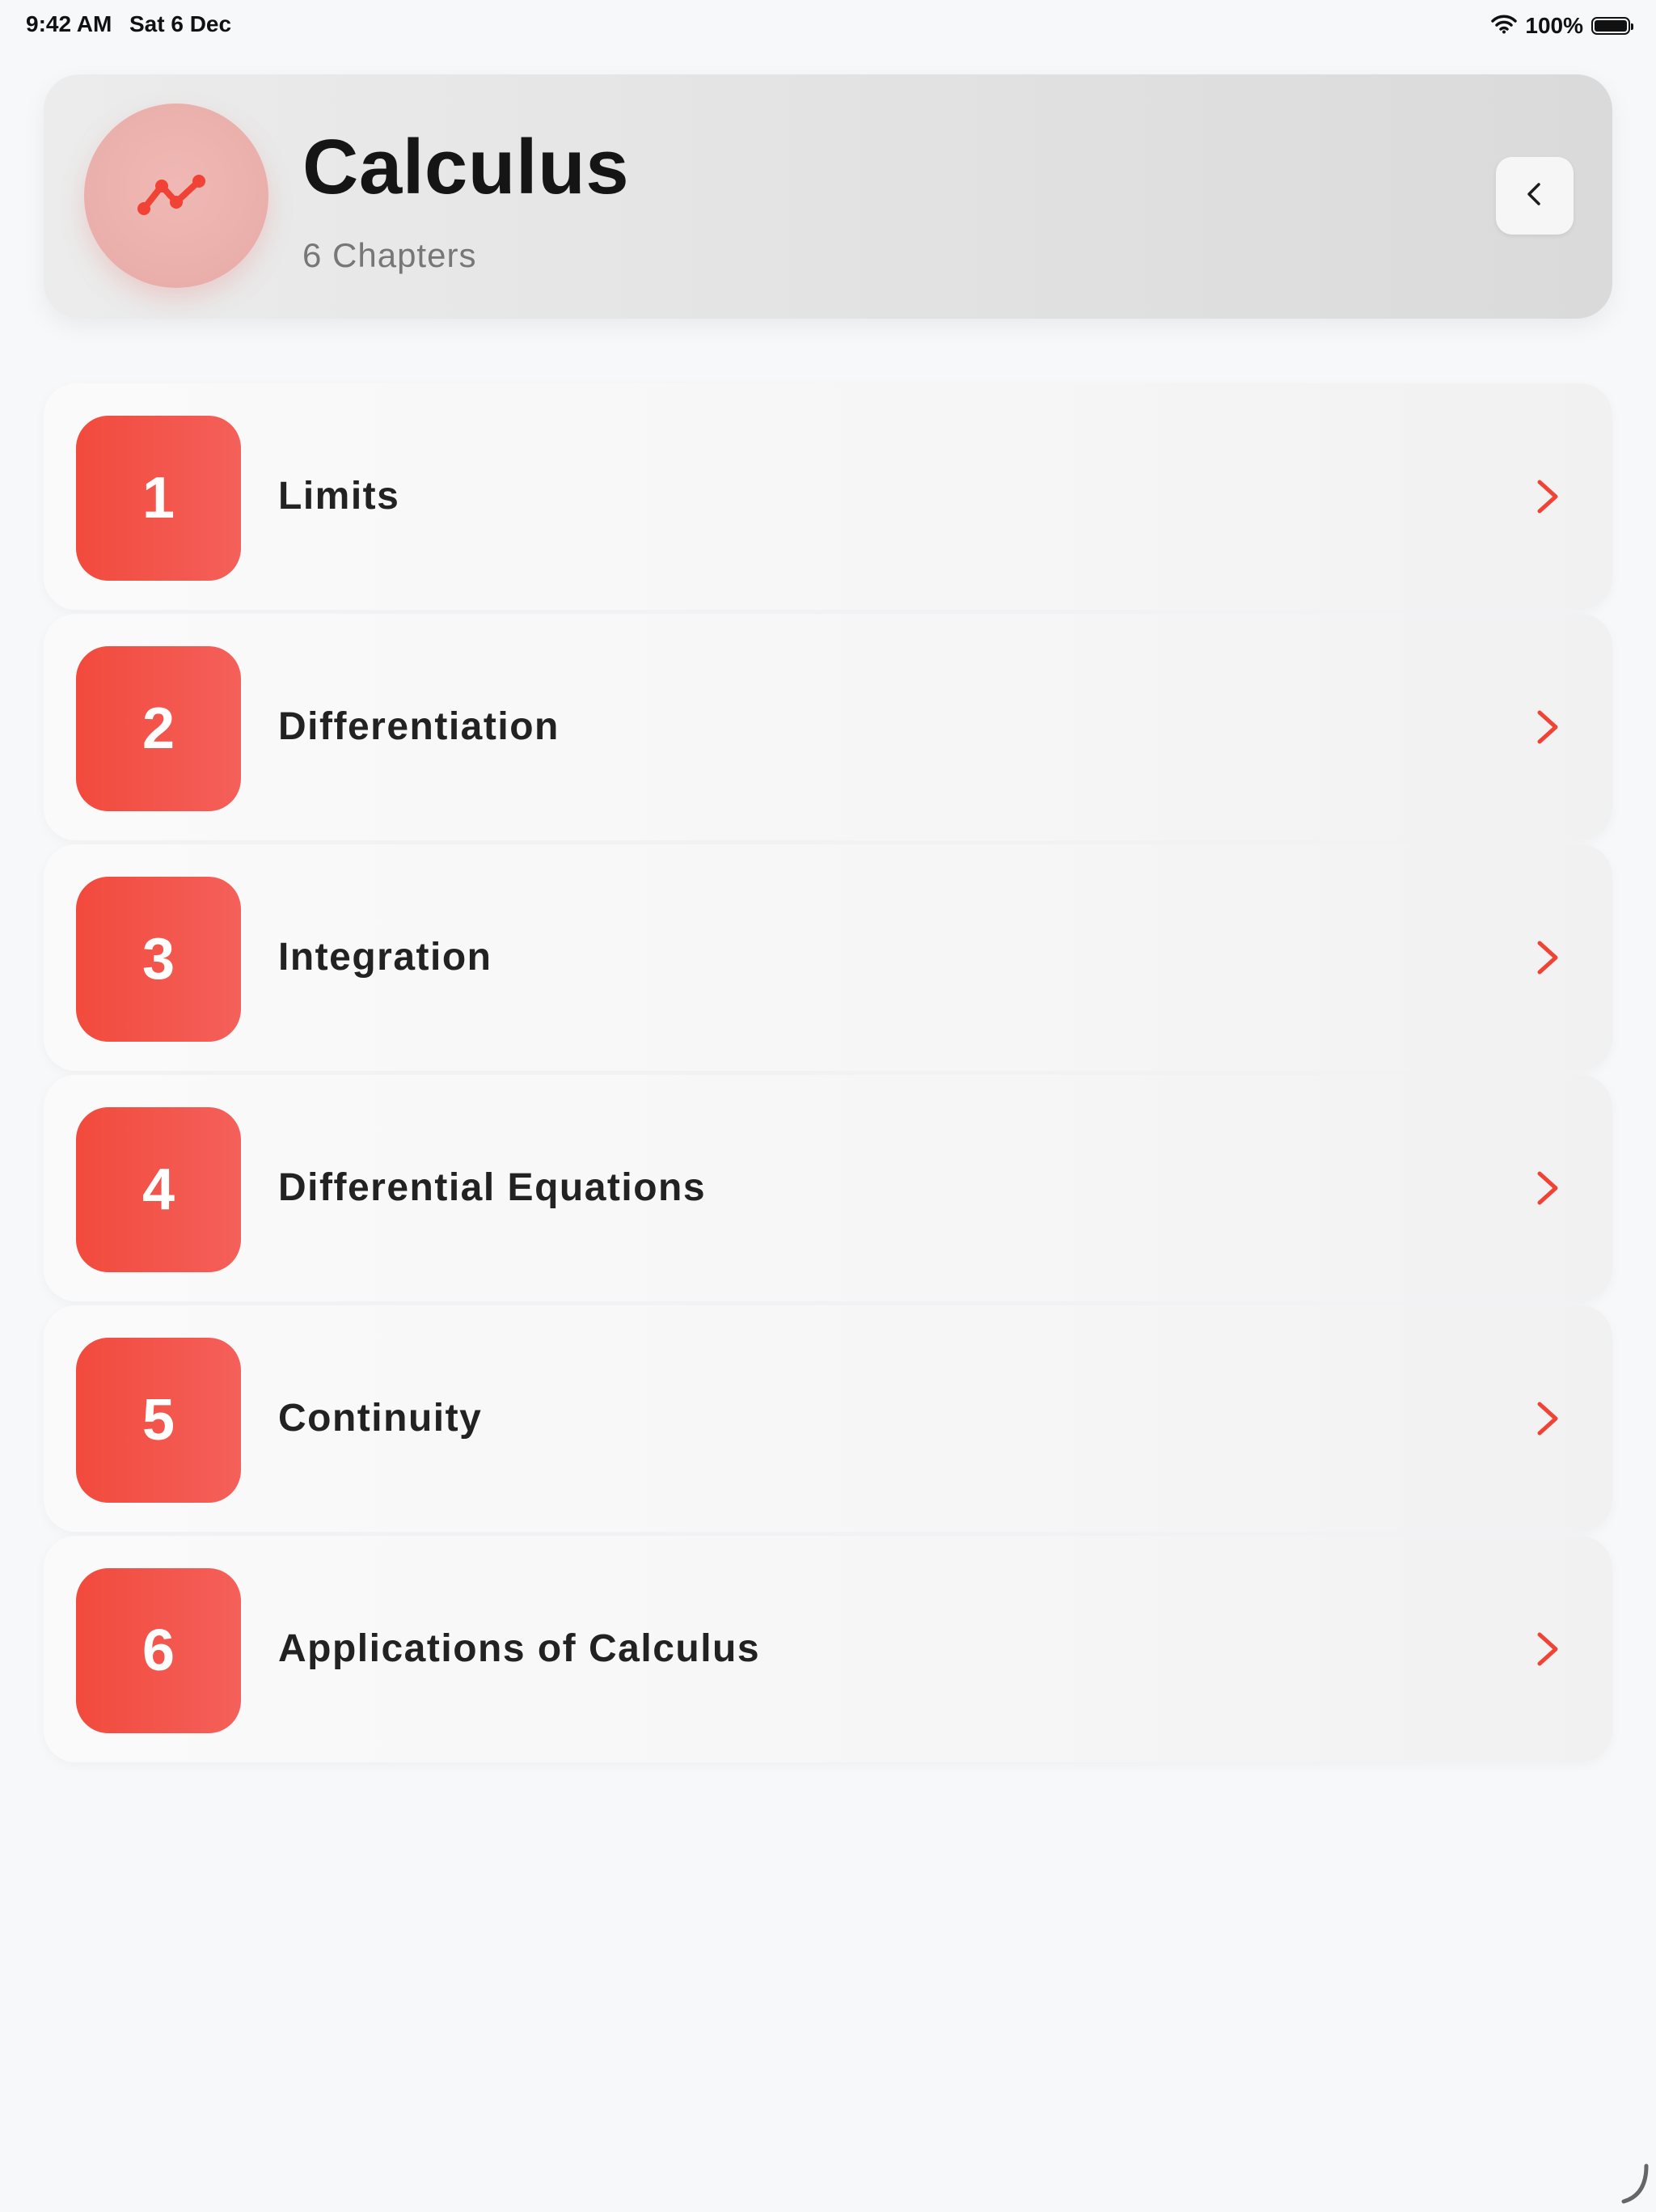  I want to click on chapter-number-badge: 3, so click(158, 959).